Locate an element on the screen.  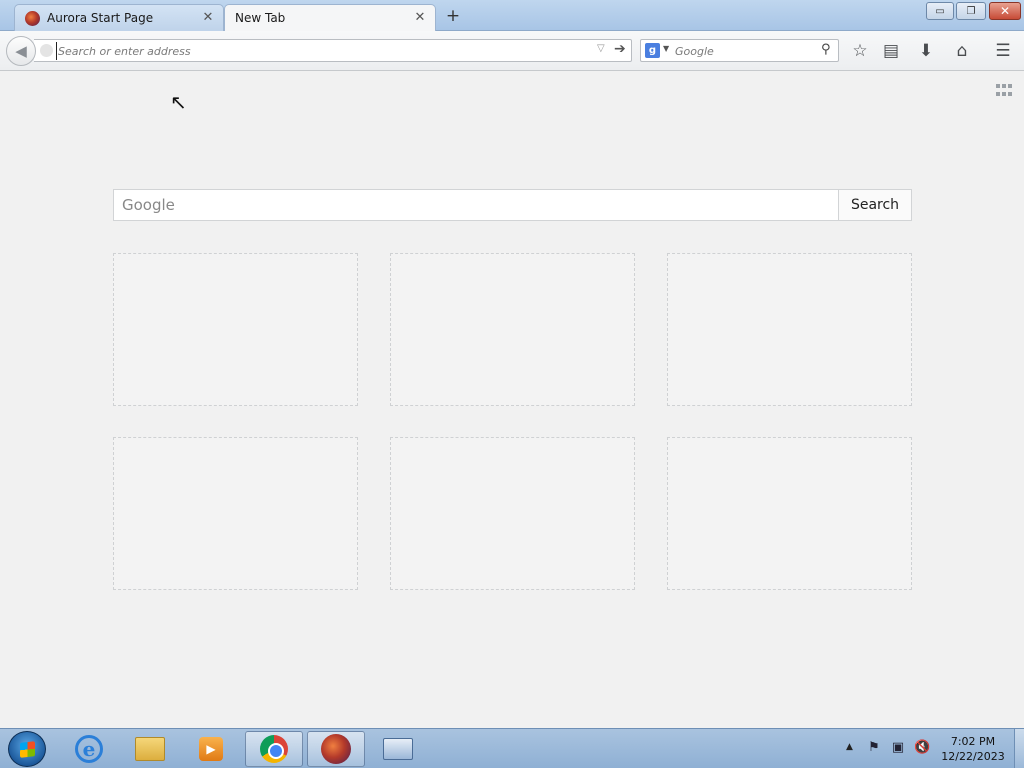
file-explorer-icon is located at coordinates (150, 749).